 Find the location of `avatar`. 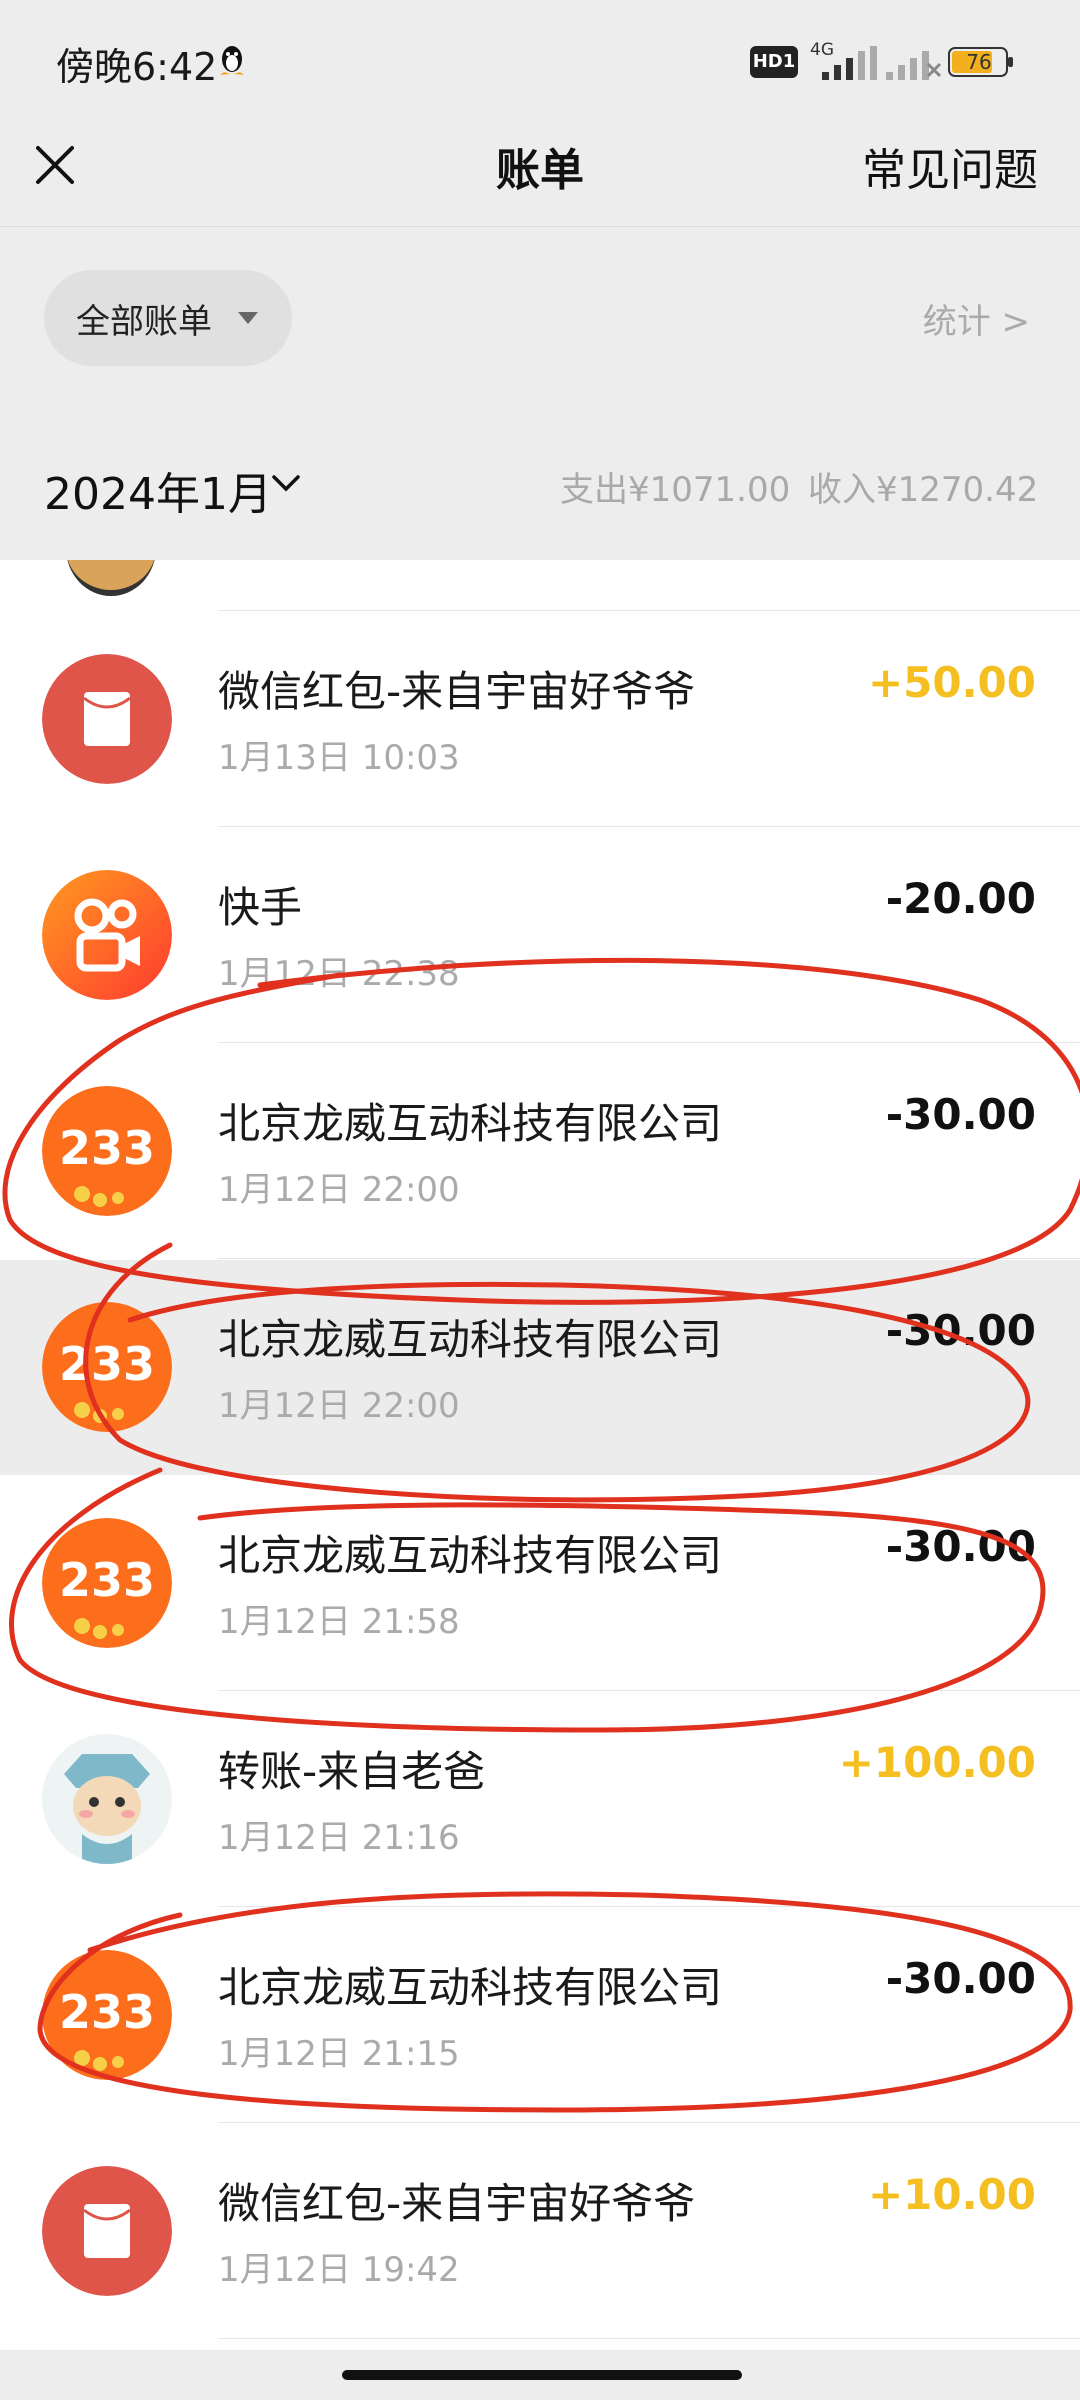

avatar is located at coordinates (111, 578).